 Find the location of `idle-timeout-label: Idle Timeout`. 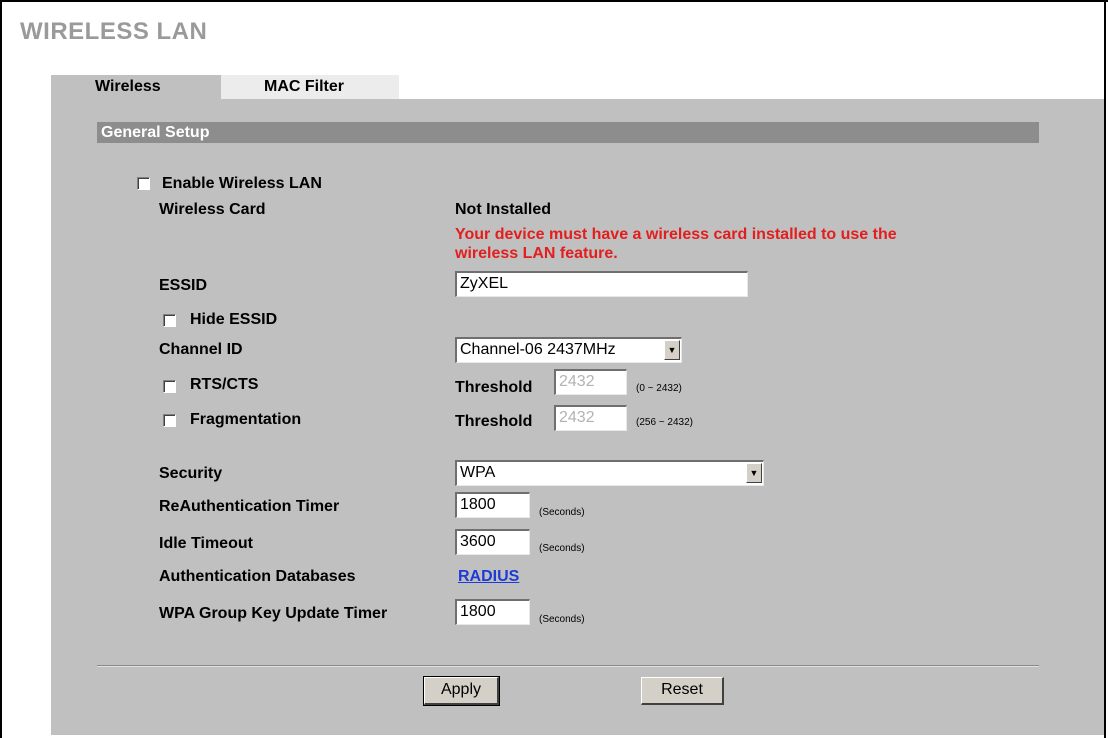

idle-timeout-label: Idle Timeout is located at coordinates (206, 543).